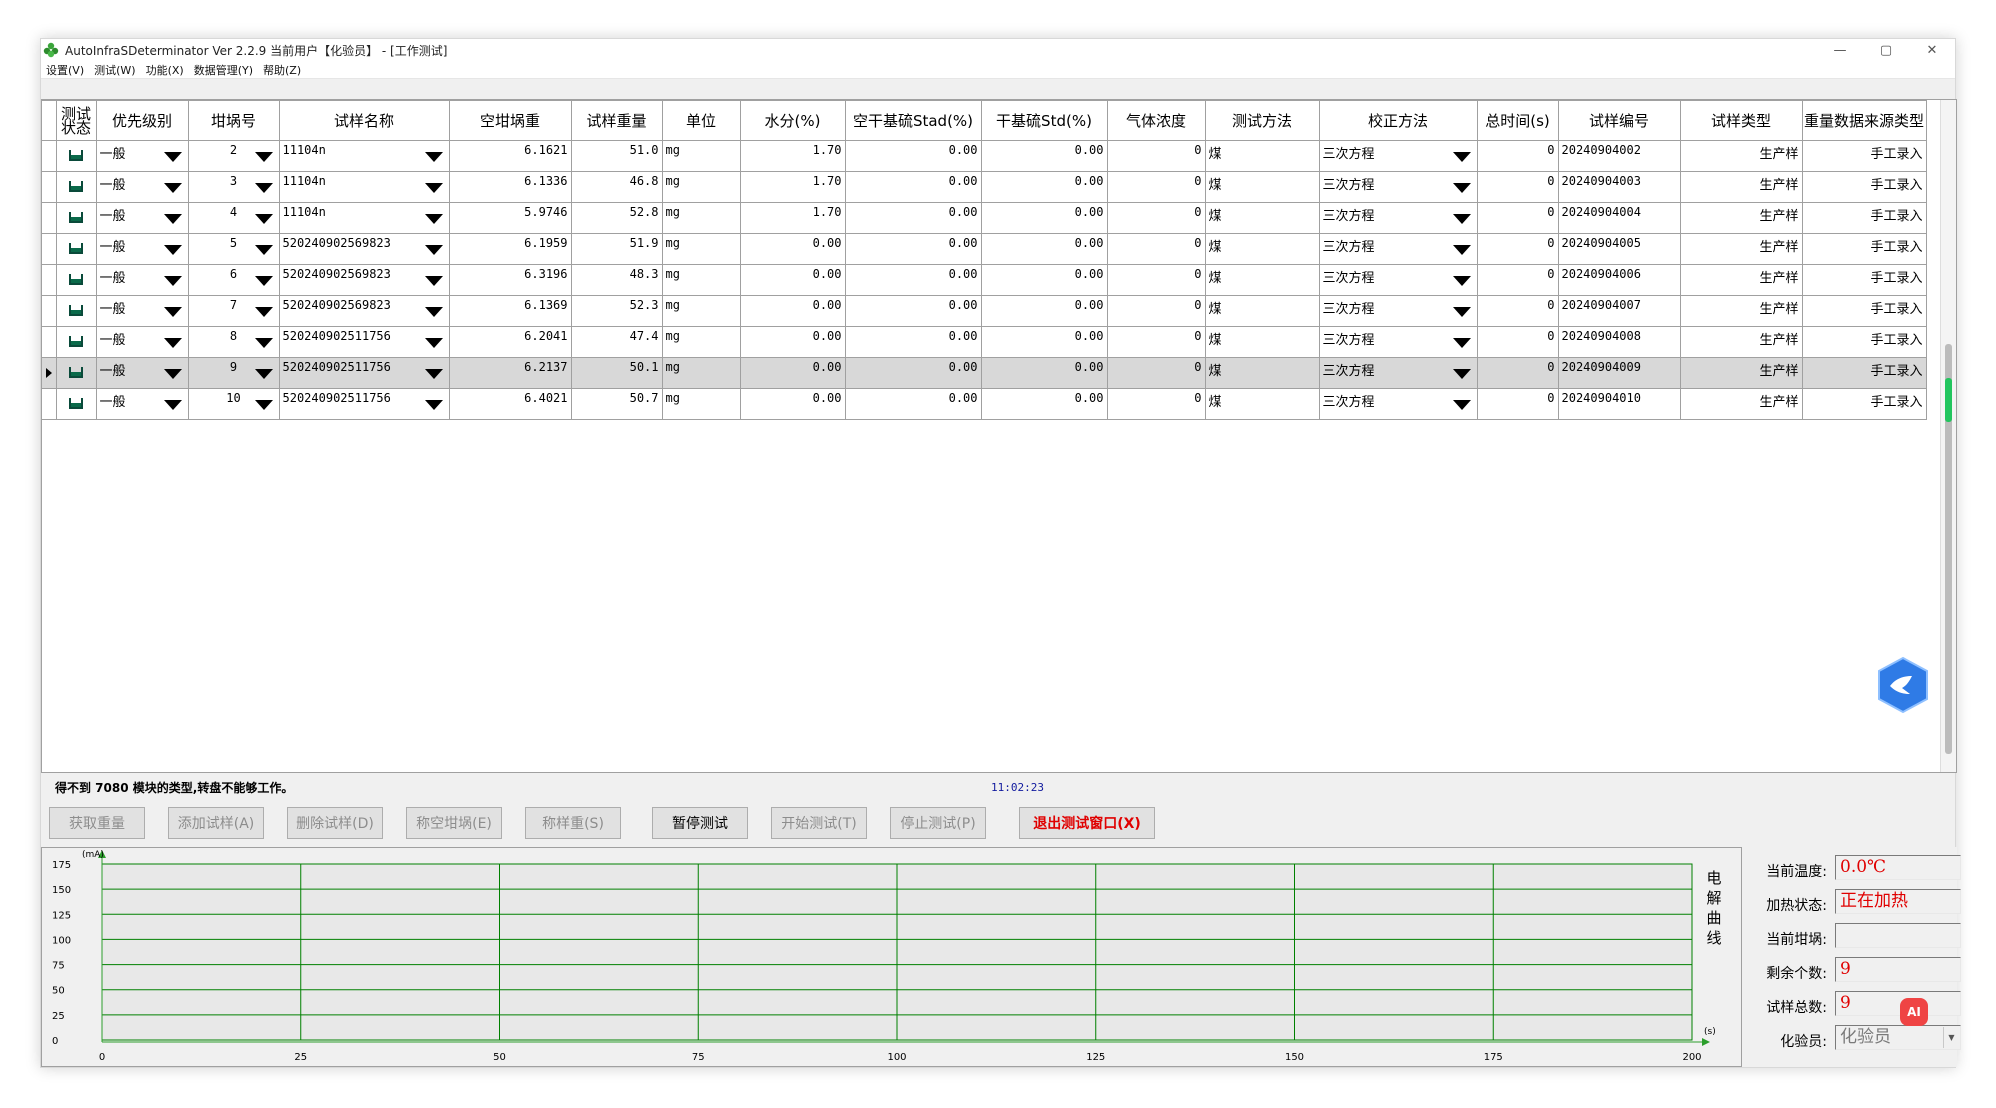 This screenshot has height=1108, width=1996. Describe the element at coordinates (1619, 342) in the screenshot. I see `cell-sample-no: 20240904008` at that location.